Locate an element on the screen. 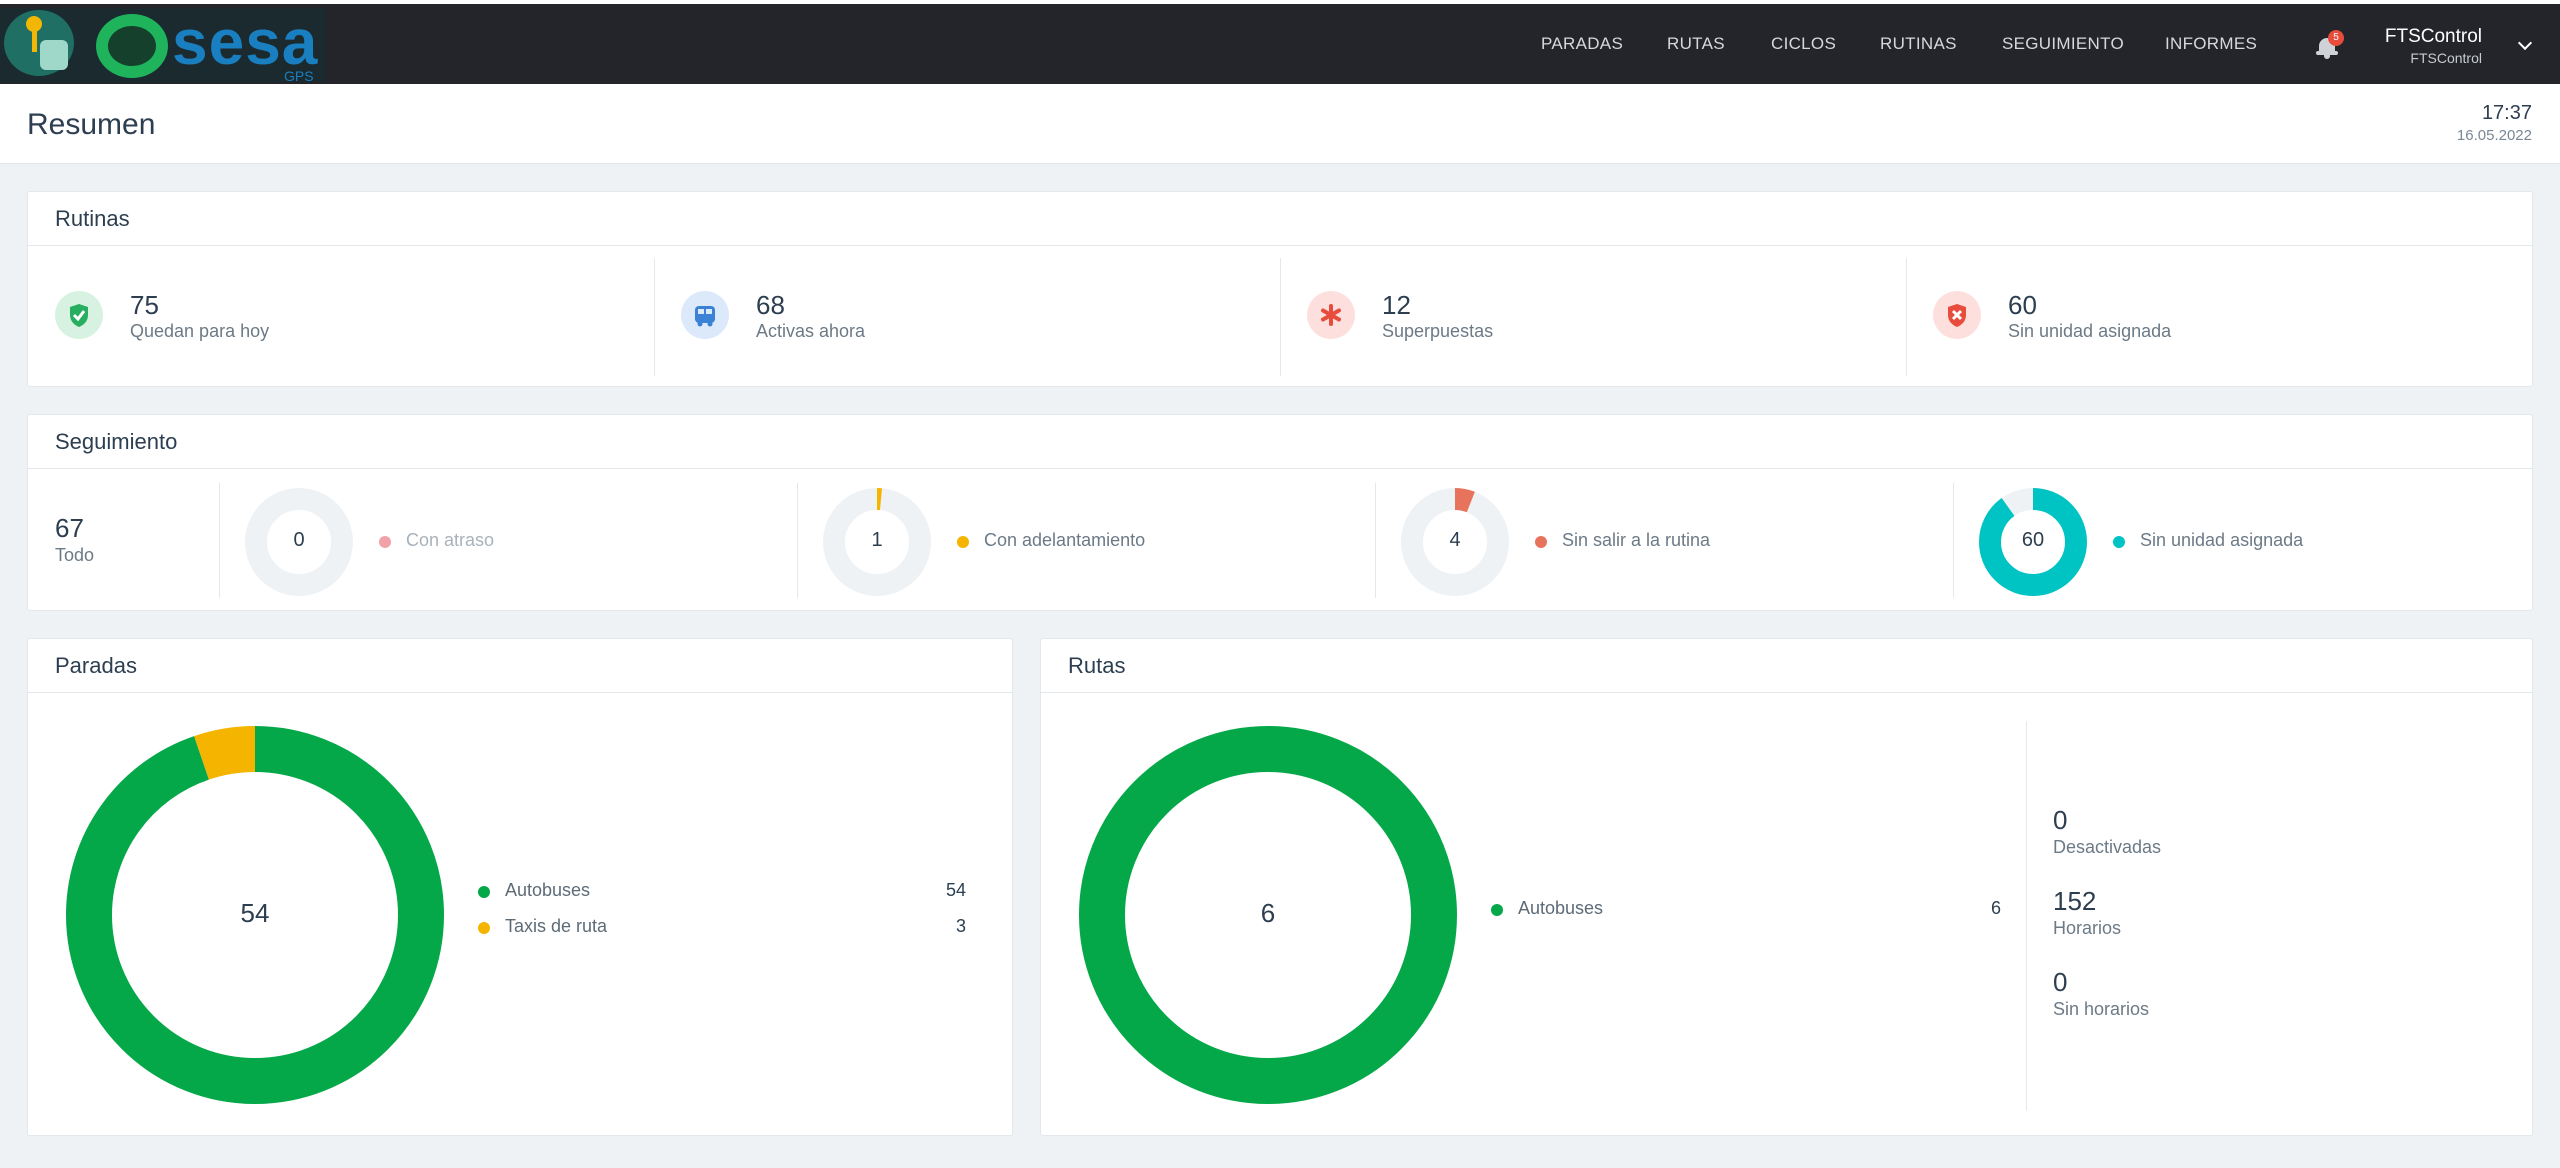 This screenshot has width=2560, height=1168. total-label: Todo is located at coordinates (75, 555).